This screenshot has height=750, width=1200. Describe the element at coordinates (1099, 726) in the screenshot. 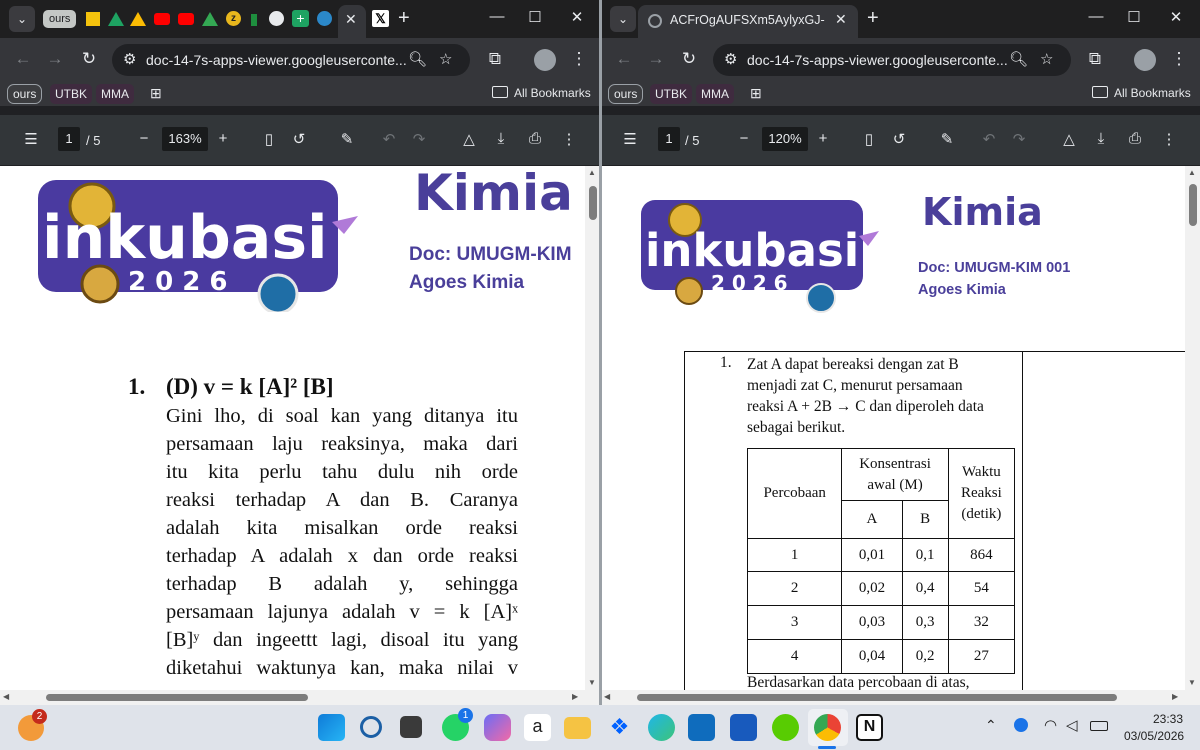

I see `battery-icon` at that location.